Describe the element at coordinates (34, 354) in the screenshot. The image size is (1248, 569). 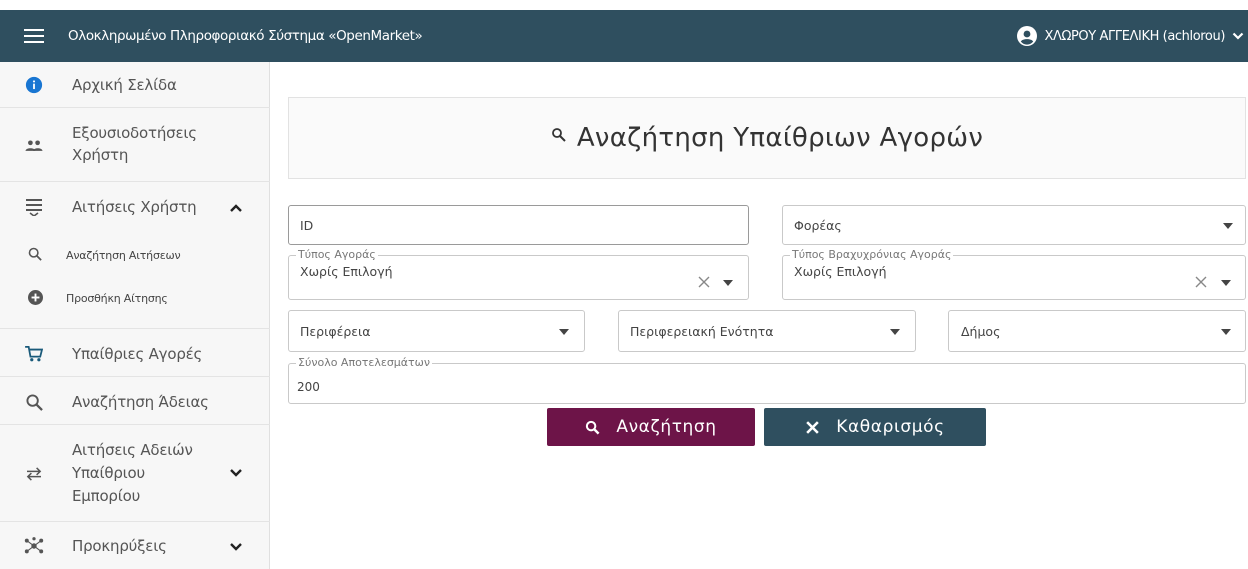
I see `cart-icon` at that location.